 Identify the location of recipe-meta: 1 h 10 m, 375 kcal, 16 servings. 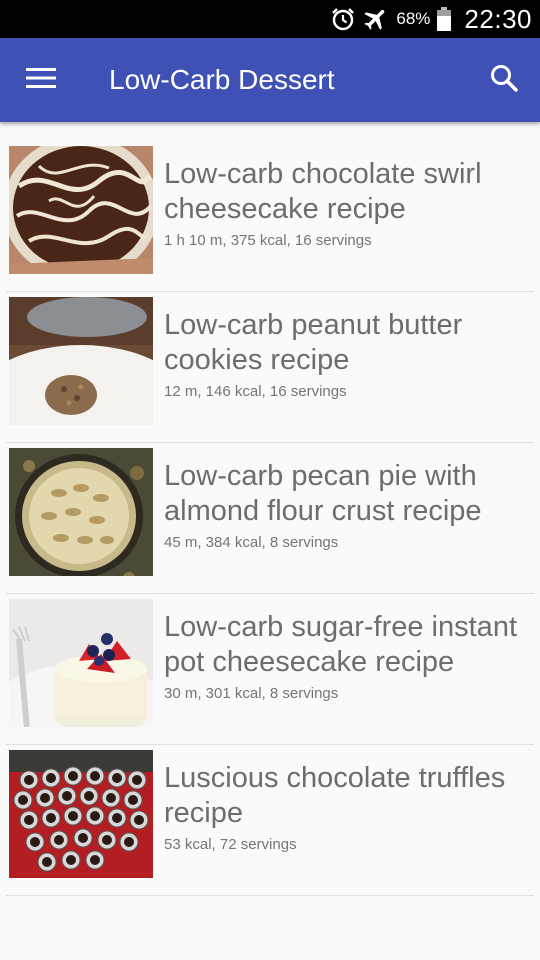
(268, 240).